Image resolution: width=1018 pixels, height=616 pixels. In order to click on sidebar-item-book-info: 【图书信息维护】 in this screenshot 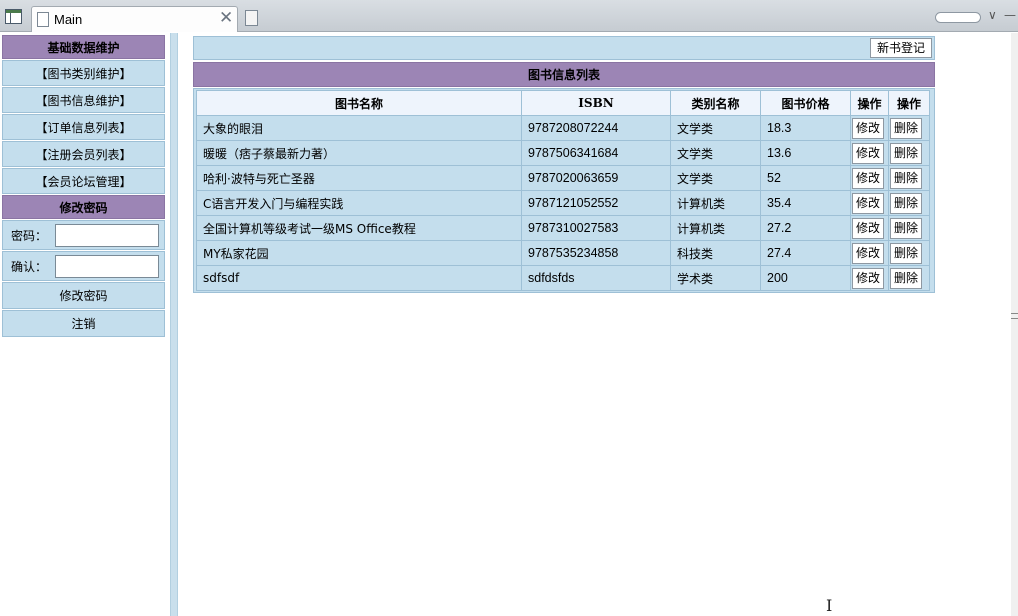, I will do `click(83, 100)`.